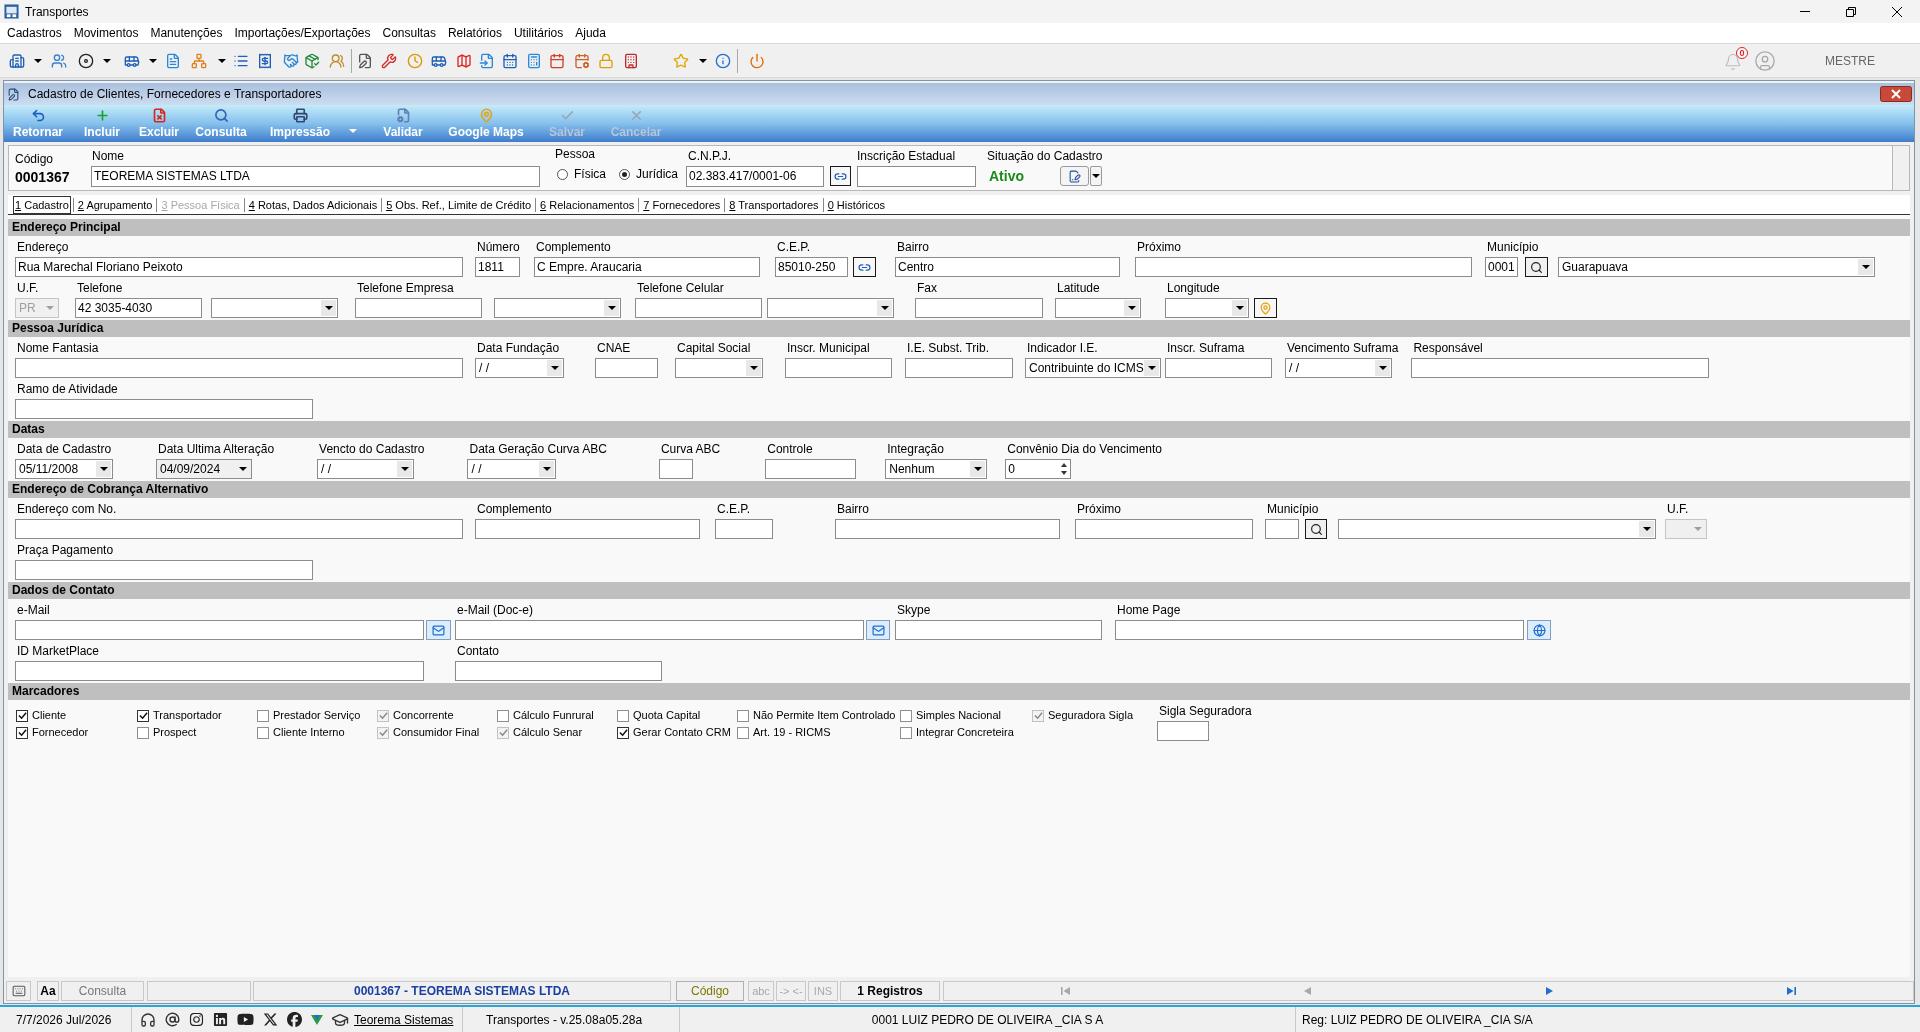 The image size is (1920, 1032). Describe the element at coordinates (538, 33) in the screenshot. I see `menu-item: Utilitários` at that location.